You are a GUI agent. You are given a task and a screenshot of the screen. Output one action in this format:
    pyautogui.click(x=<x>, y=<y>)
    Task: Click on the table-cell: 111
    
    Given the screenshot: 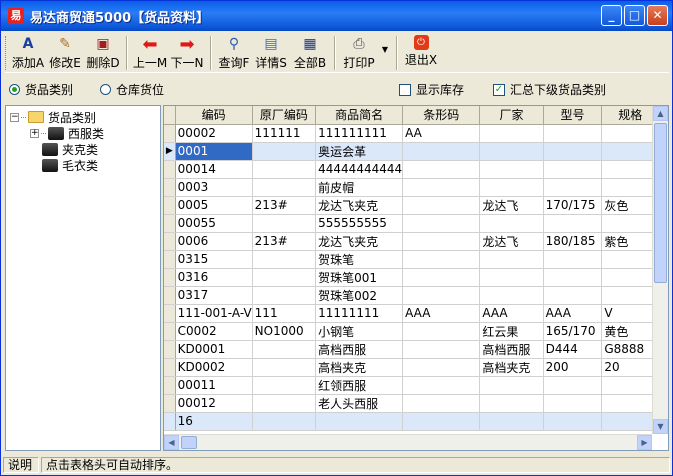 What is the action you would take?
    pyautogui.click(x=284, y=313)
    